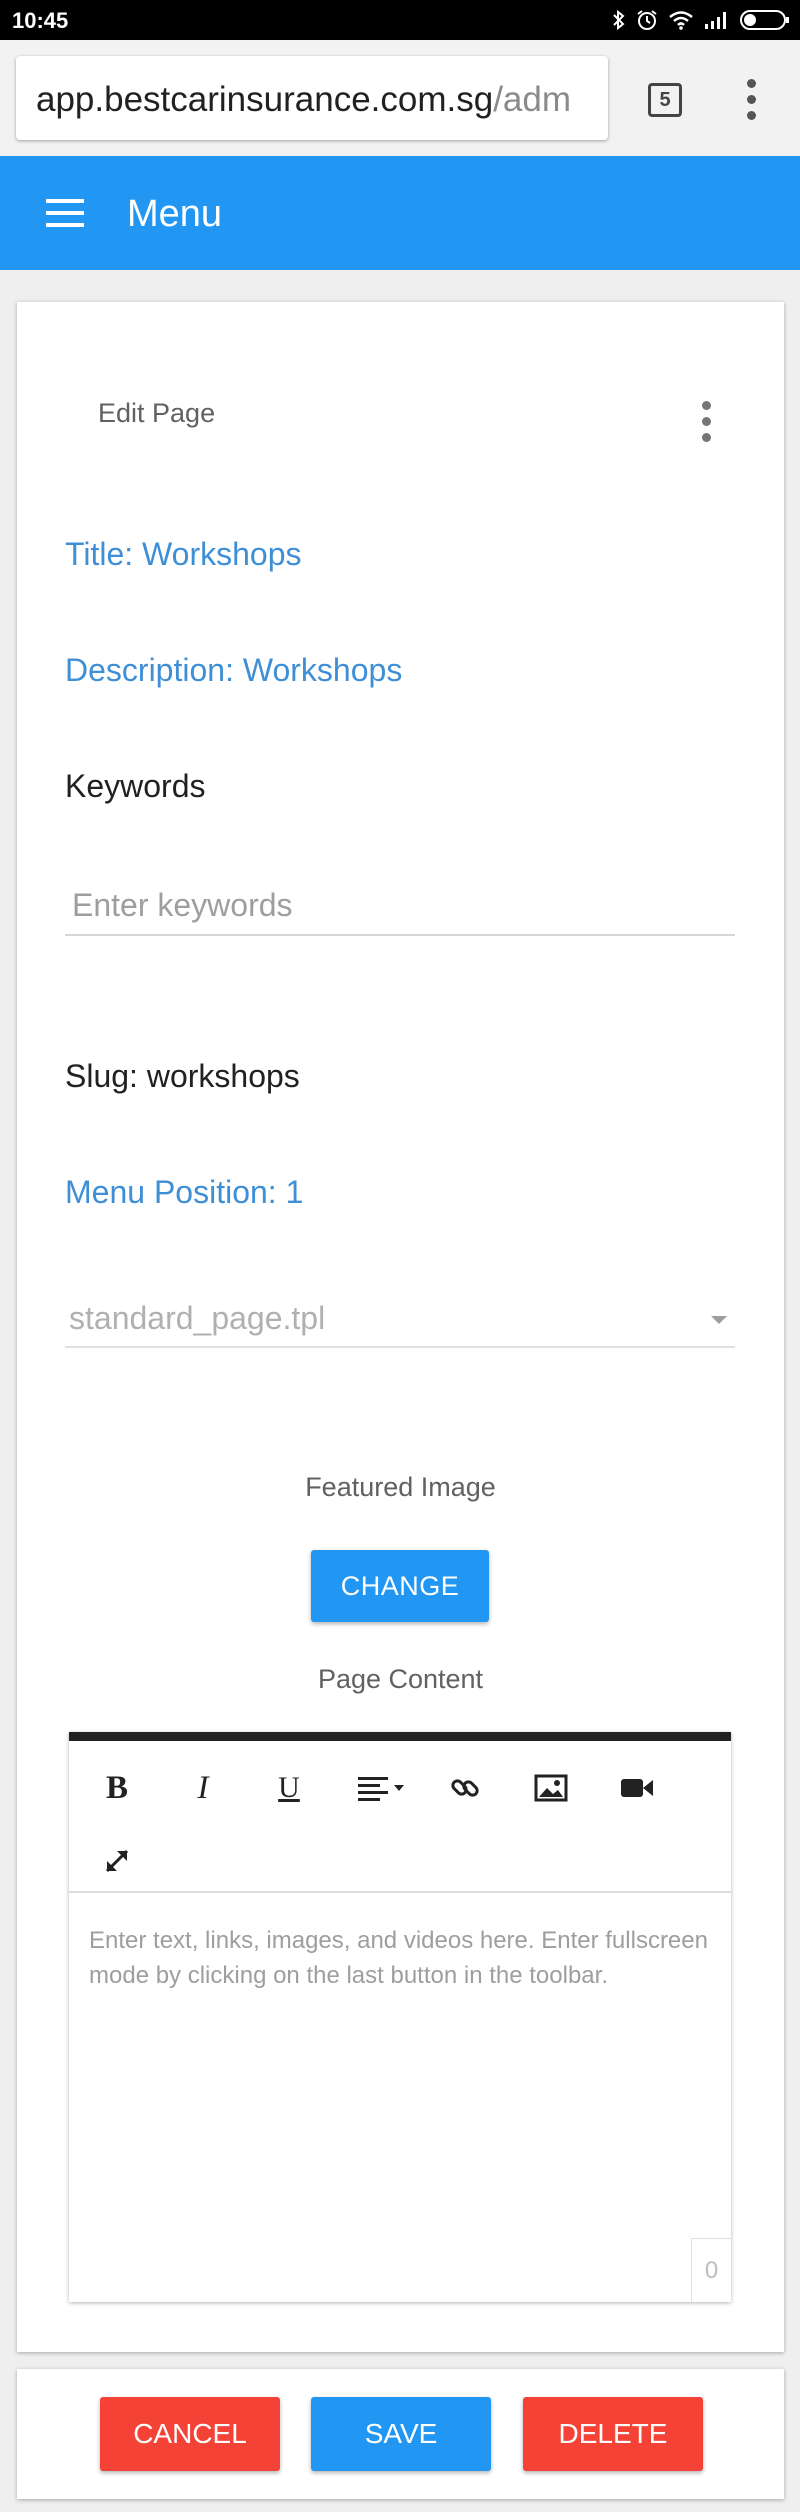 The image size is (800, 2512). I want to click on link-icon, so click(465, 1788).